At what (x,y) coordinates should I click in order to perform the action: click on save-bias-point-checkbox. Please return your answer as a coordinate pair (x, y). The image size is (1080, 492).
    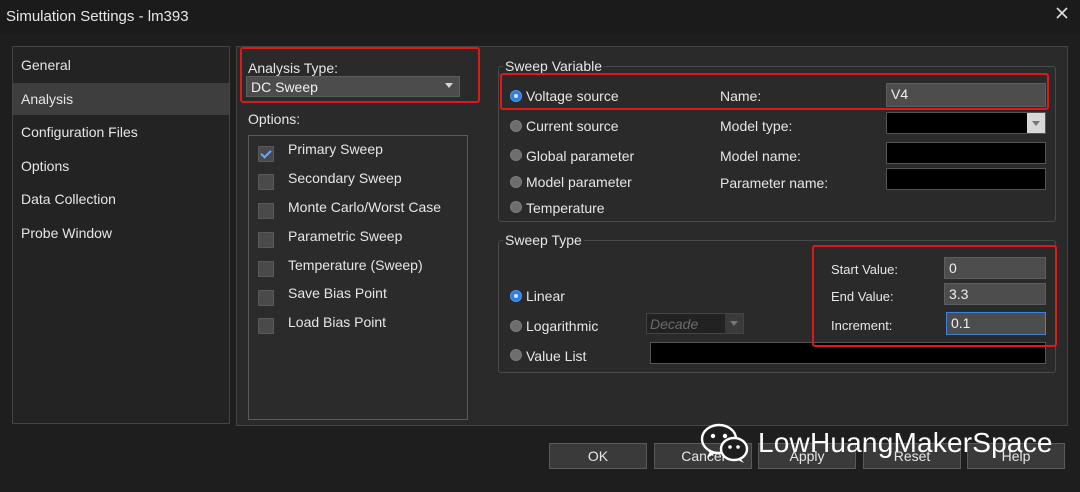
    Looking at the image, I should click on (266, 298).